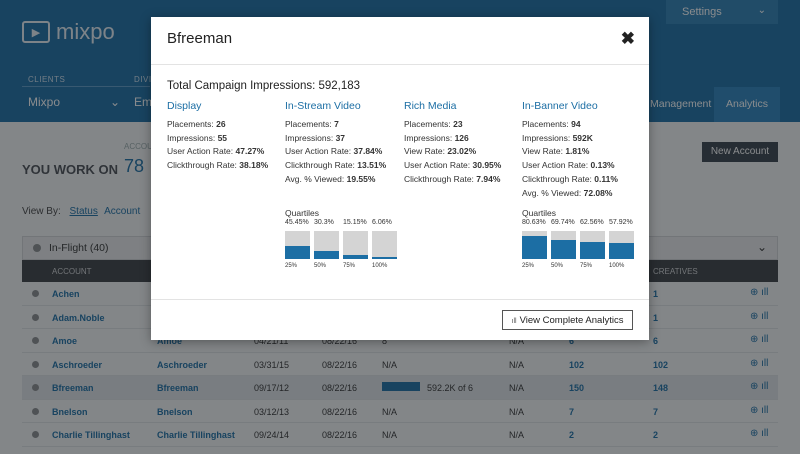 The height and width of the screenshot is (454, 800). What do you see at coordinates (254, 165) in the screenshot?
I see `stat-value: 38.18%` at bounding box center [254, 165].